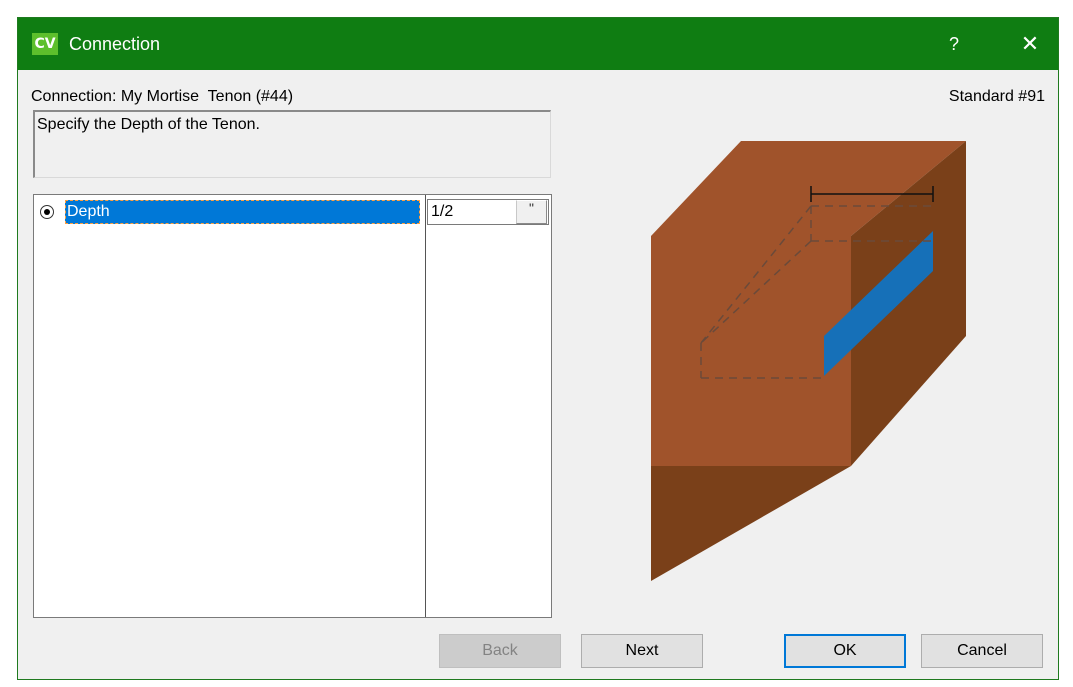 The image size is (1073, 687). Describe the element at coordinates (148, 124) in the screenshot. I see `description-text: Specify the Depth of the Tenon.` at that location.